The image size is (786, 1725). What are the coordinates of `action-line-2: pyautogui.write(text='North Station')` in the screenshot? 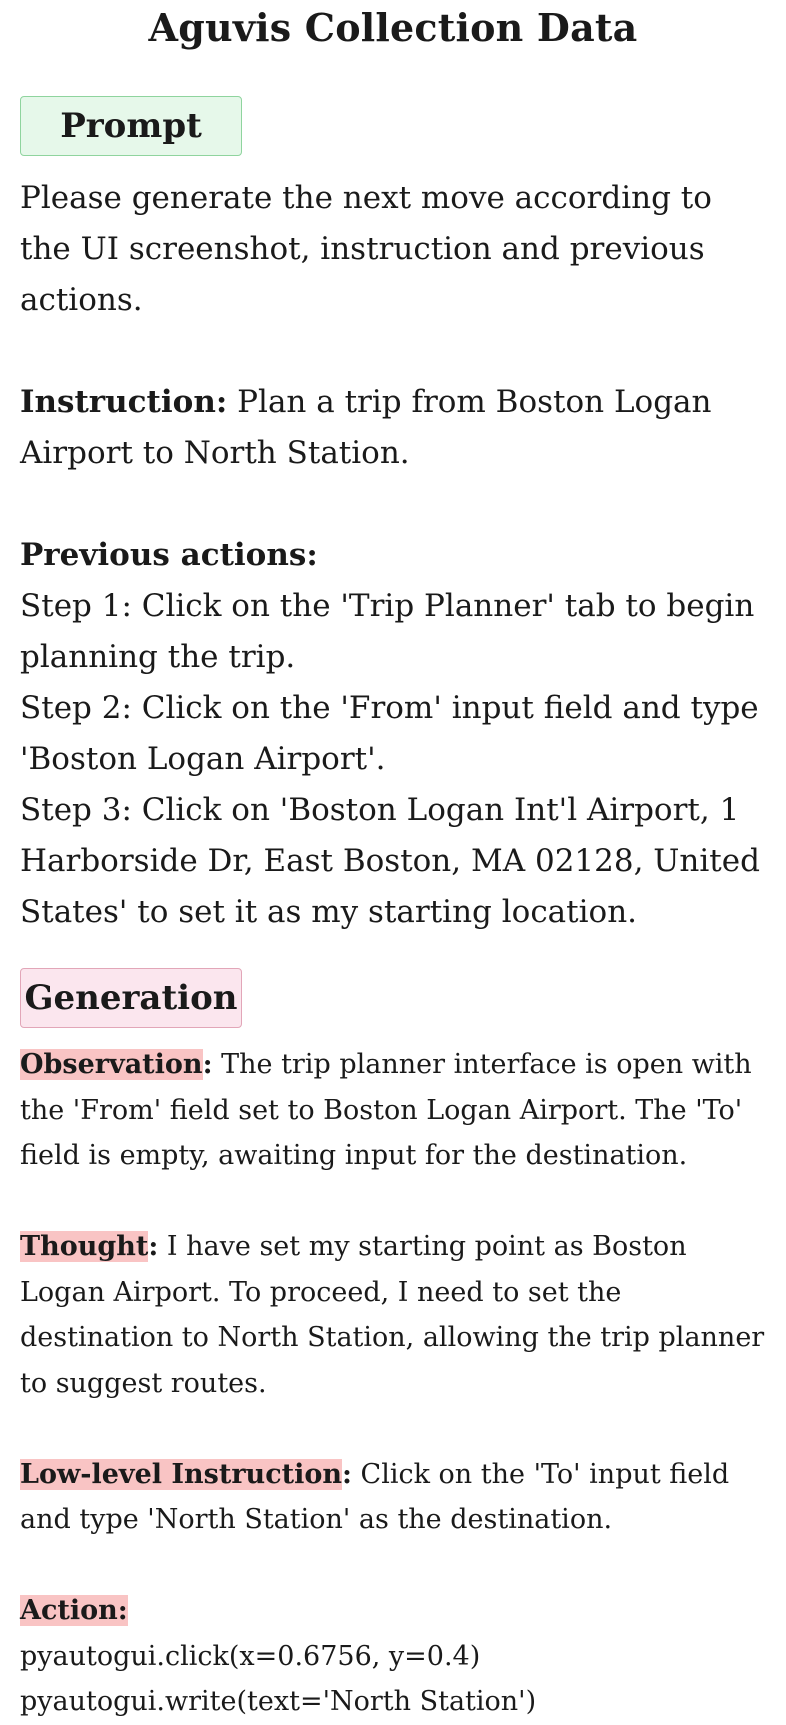 It's located at (278, 1701).